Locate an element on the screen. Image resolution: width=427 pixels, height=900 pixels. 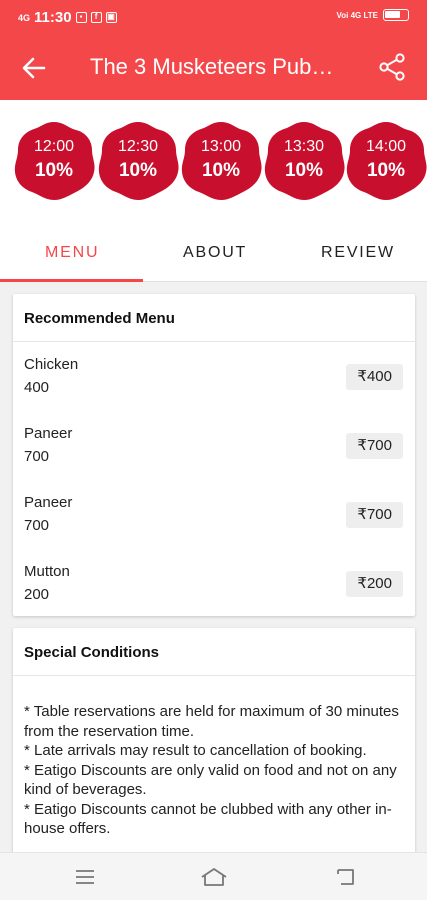
menu-item-name: Chicken is located at coordinates (51, 364).